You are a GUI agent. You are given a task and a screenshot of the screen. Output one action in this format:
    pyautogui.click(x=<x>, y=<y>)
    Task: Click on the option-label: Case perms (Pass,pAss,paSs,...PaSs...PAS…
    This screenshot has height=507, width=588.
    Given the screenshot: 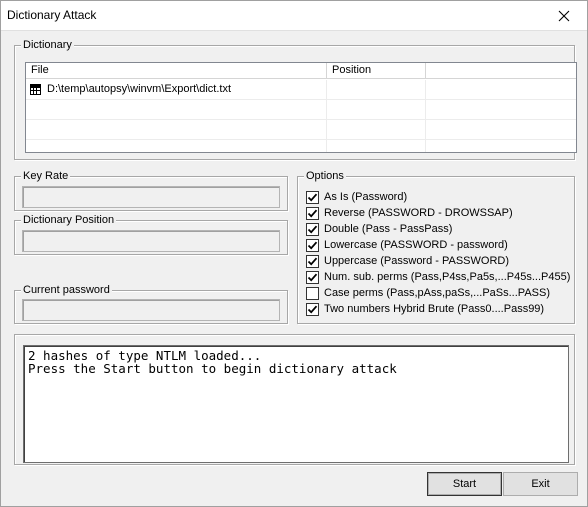 What is the action you would take?
    pyautogui.click(x=437, y=293)
    